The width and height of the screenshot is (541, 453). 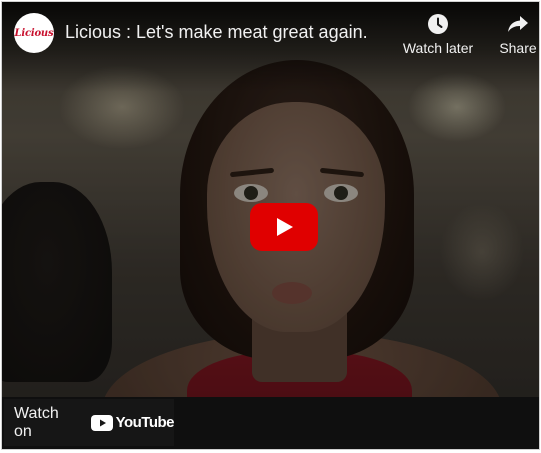 I want to click on share-button: Share, so click(x=517, y=34).